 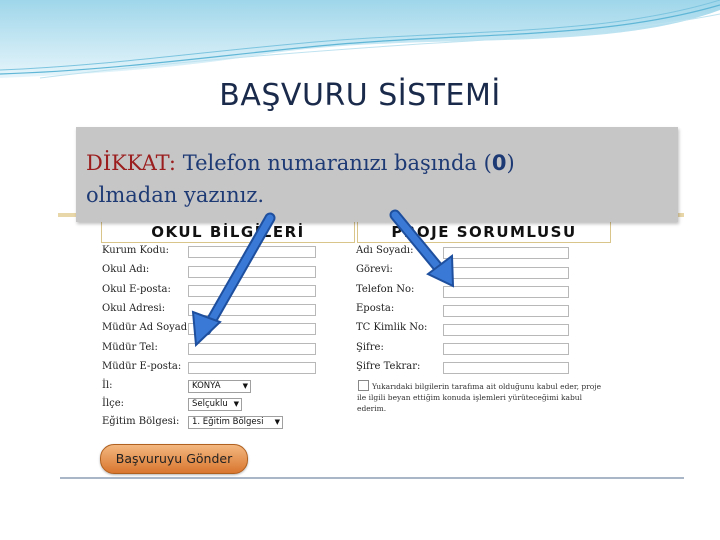 What do you see at coordinates (206, 386) in the screenshot?
I see `il-select-value: KONYA` at bounding box center [206, 386].